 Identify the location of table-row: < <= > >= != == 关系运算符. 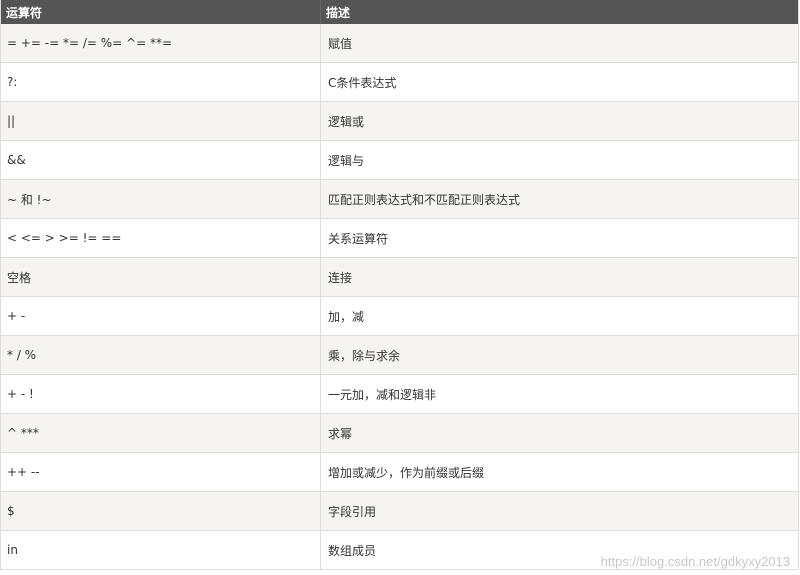
(399, 238).